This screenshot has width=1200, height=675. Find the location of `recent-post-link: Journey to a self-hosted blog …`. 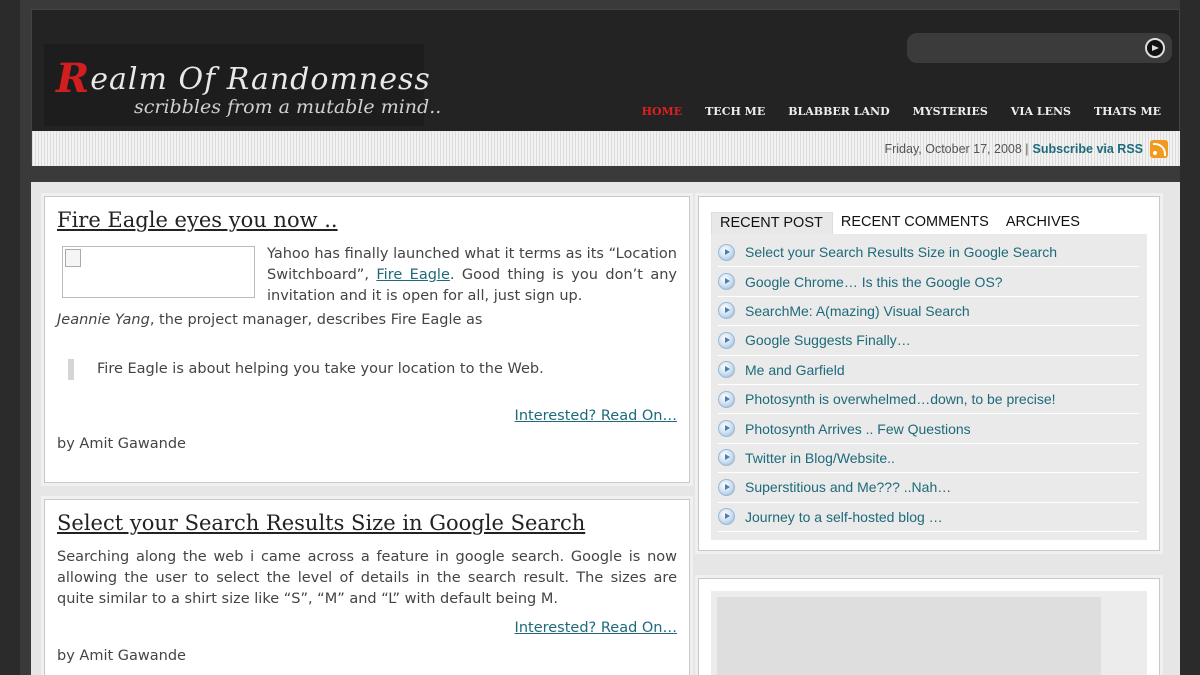

recent-post-link: Journey to a self-hosted blog … is located at coordinates (844, 517).